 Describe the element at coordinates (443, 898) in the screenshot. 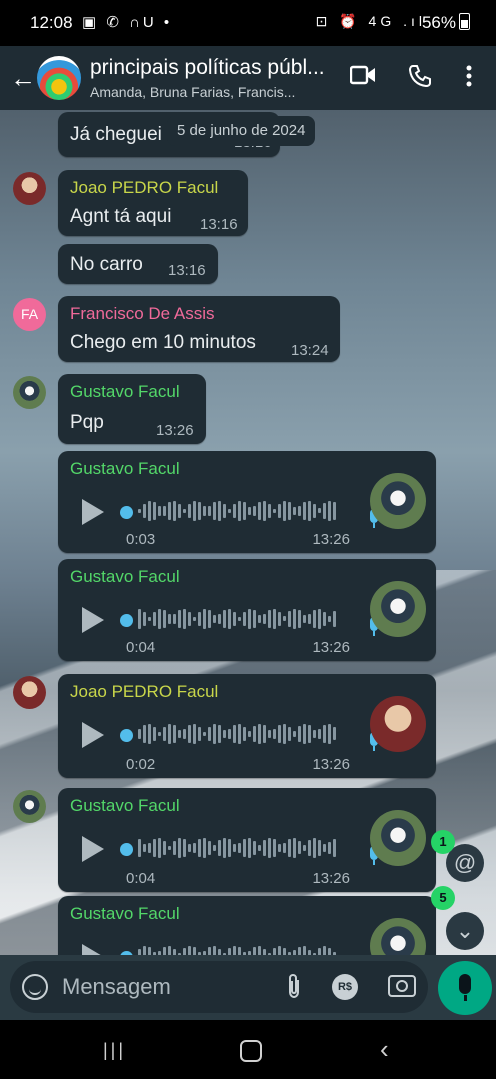

I see `unread-badge: 5` at that location.